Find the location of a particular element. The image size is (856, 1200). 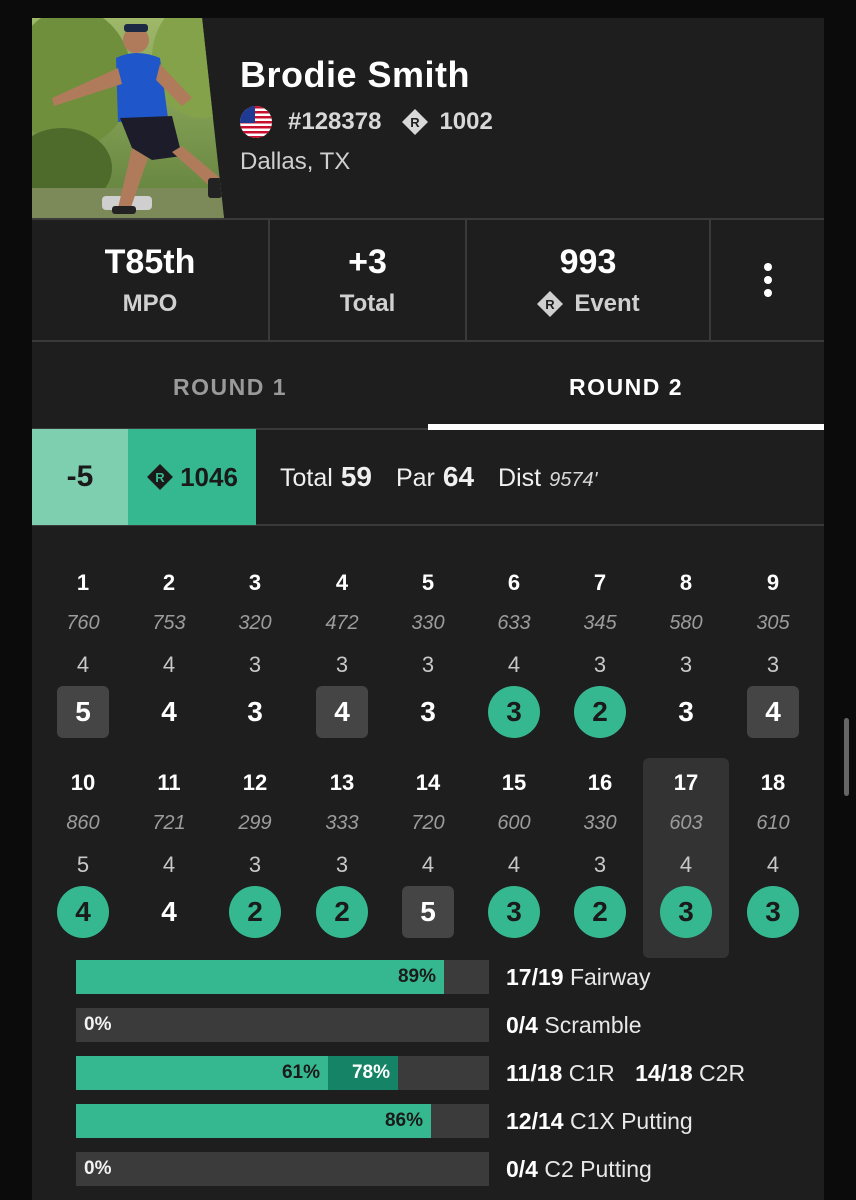

hole-number: 18 is located at coordinates (773, 782).